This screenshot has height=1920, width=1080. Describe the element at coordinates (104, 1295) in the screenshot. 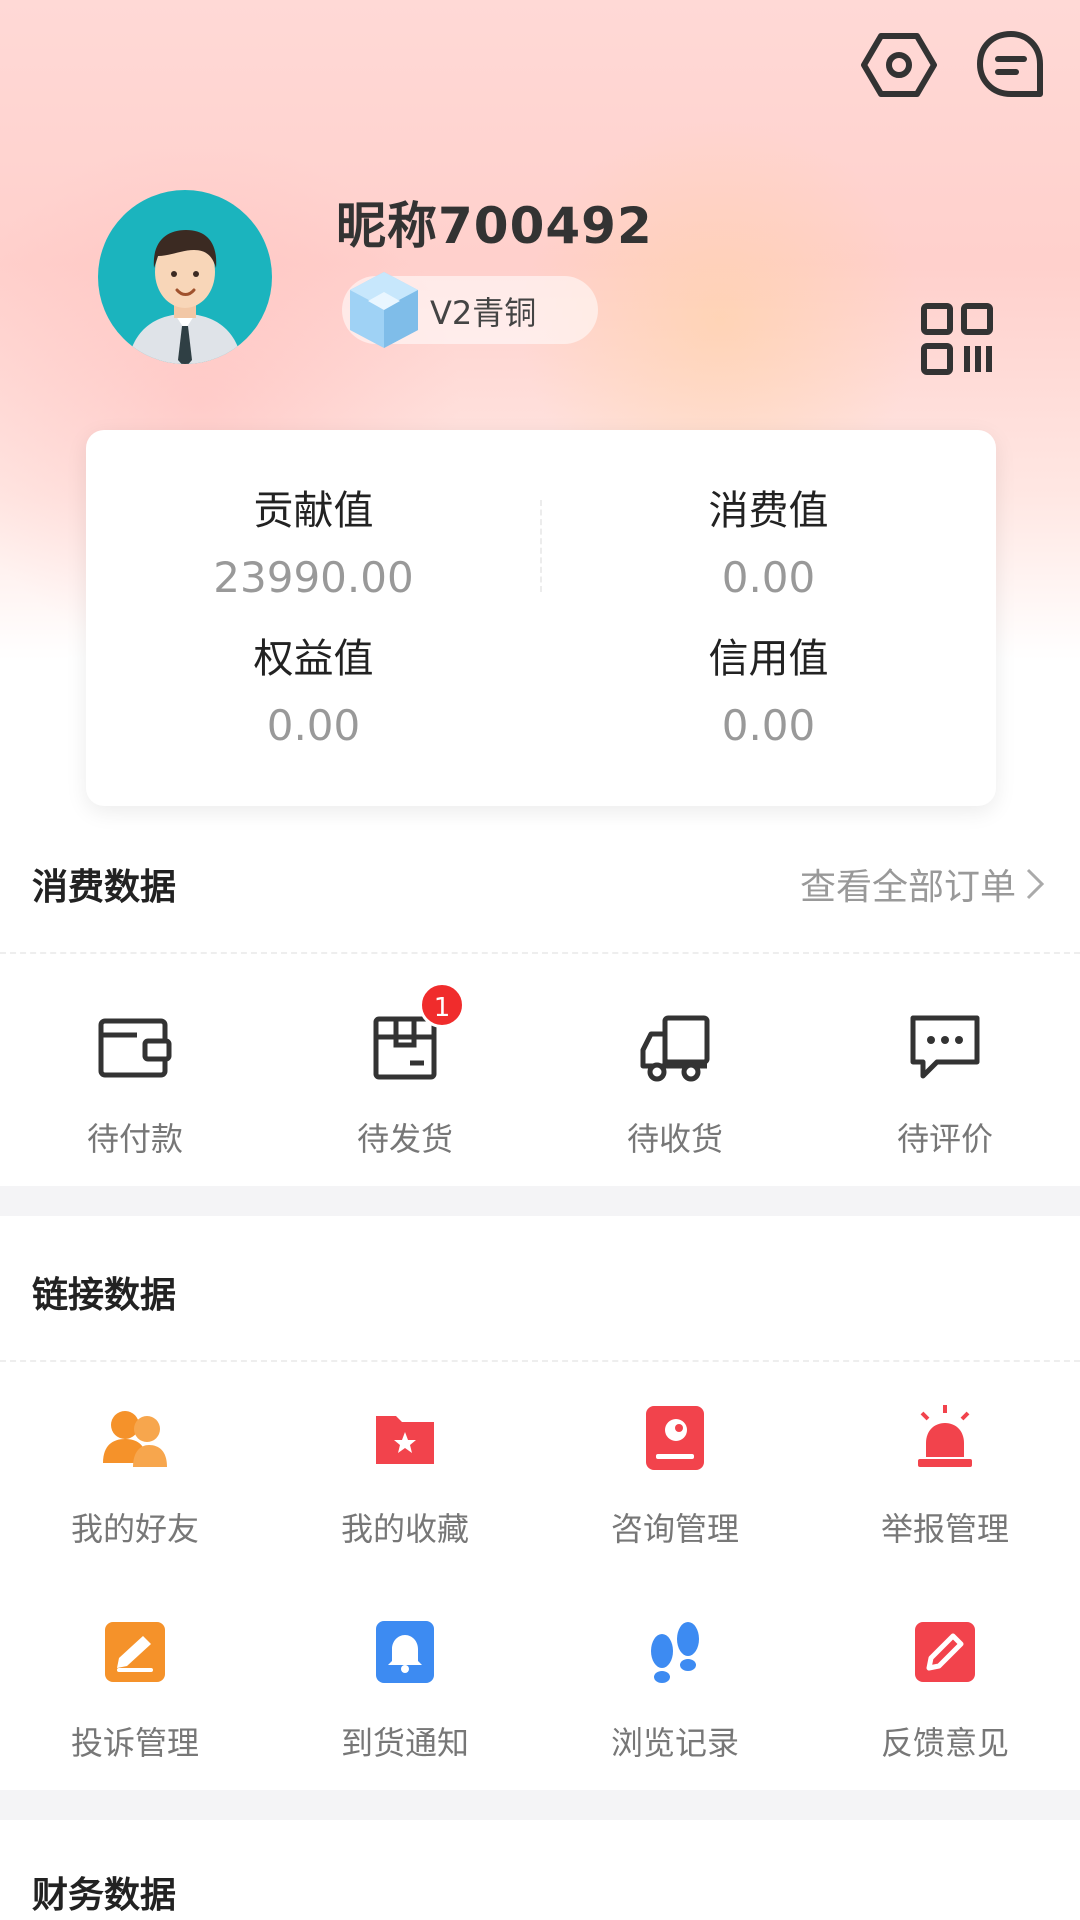

I see `link-section-title: 链接数据` at that location.